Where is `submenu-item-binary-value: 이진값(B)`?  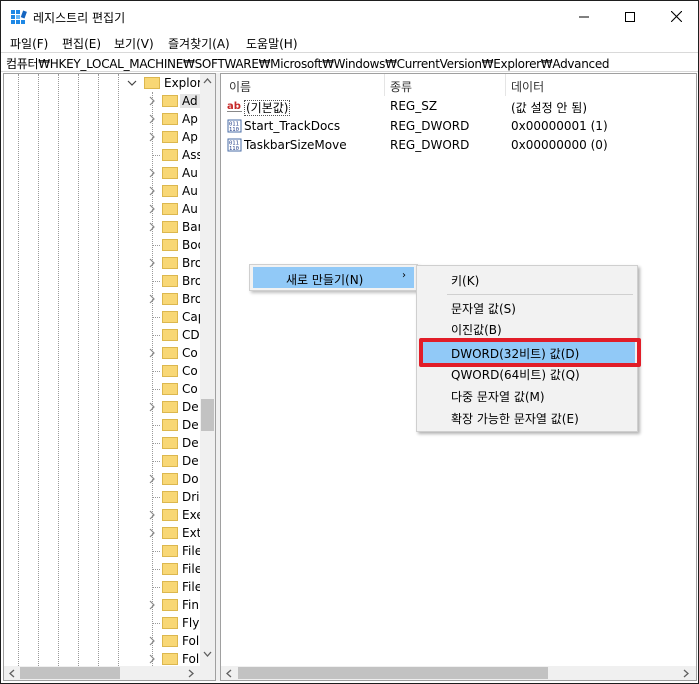 submenu-item-binary-value: 이진값(B) is located at coordinates (527, 328).